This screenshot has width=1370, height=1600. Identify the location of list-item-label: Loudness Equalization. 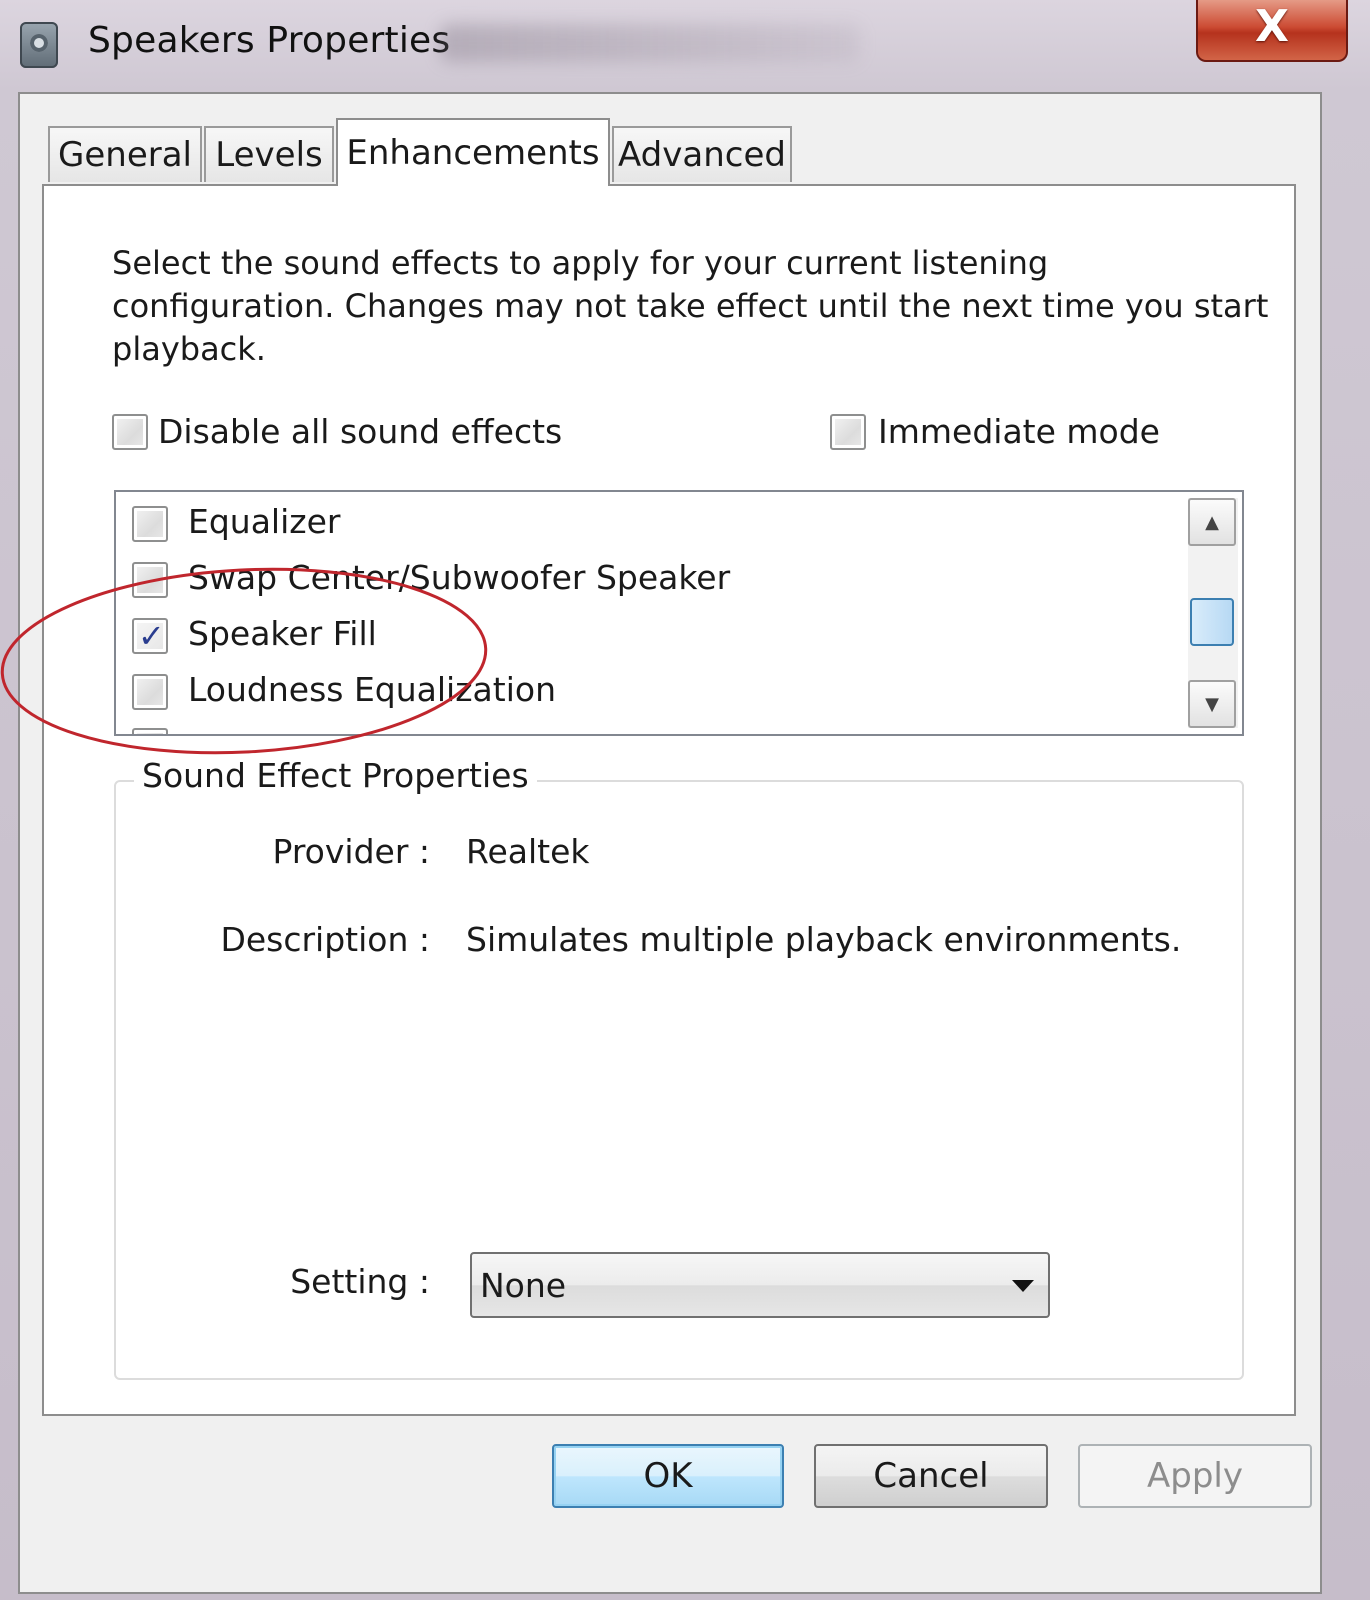
(372, 689).